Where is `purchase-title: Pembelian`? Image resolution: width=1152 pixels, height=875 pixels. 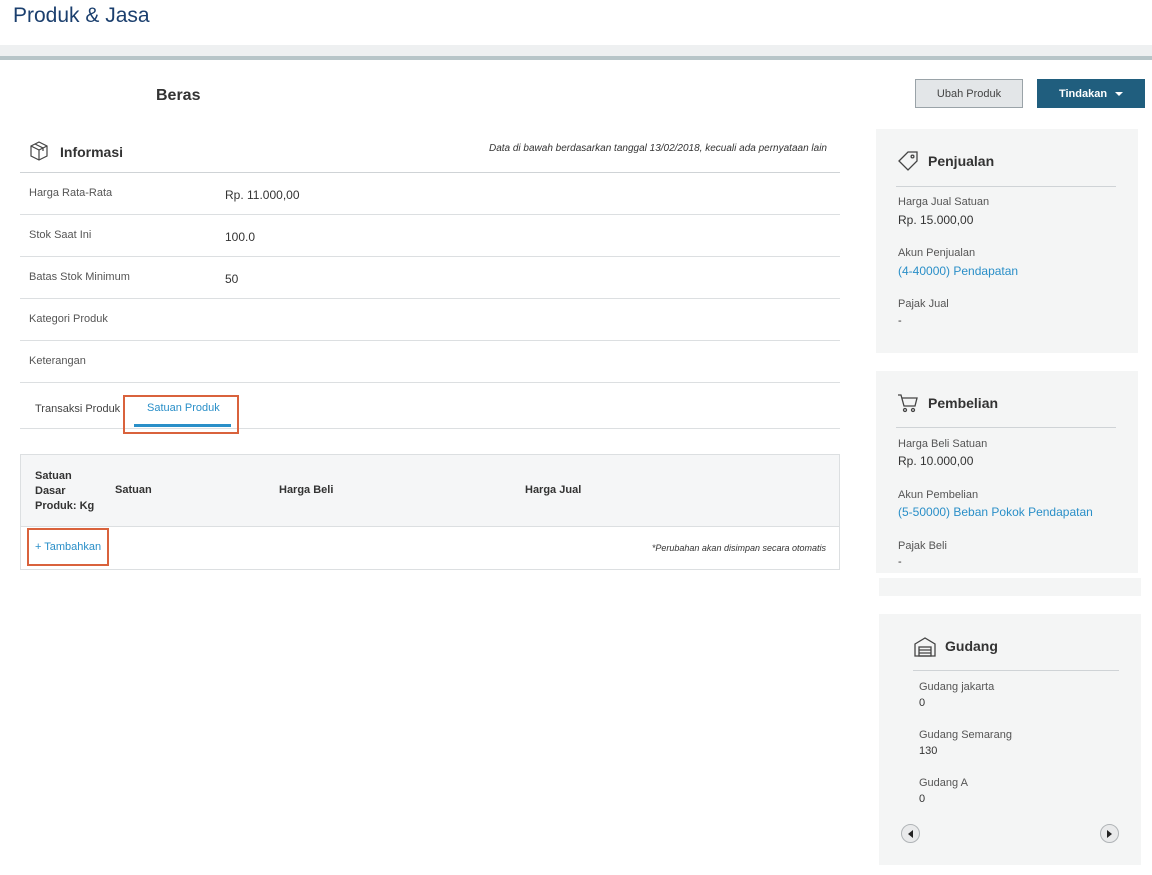
purchase-title: Pembelian is located at coordinates (963, 403).